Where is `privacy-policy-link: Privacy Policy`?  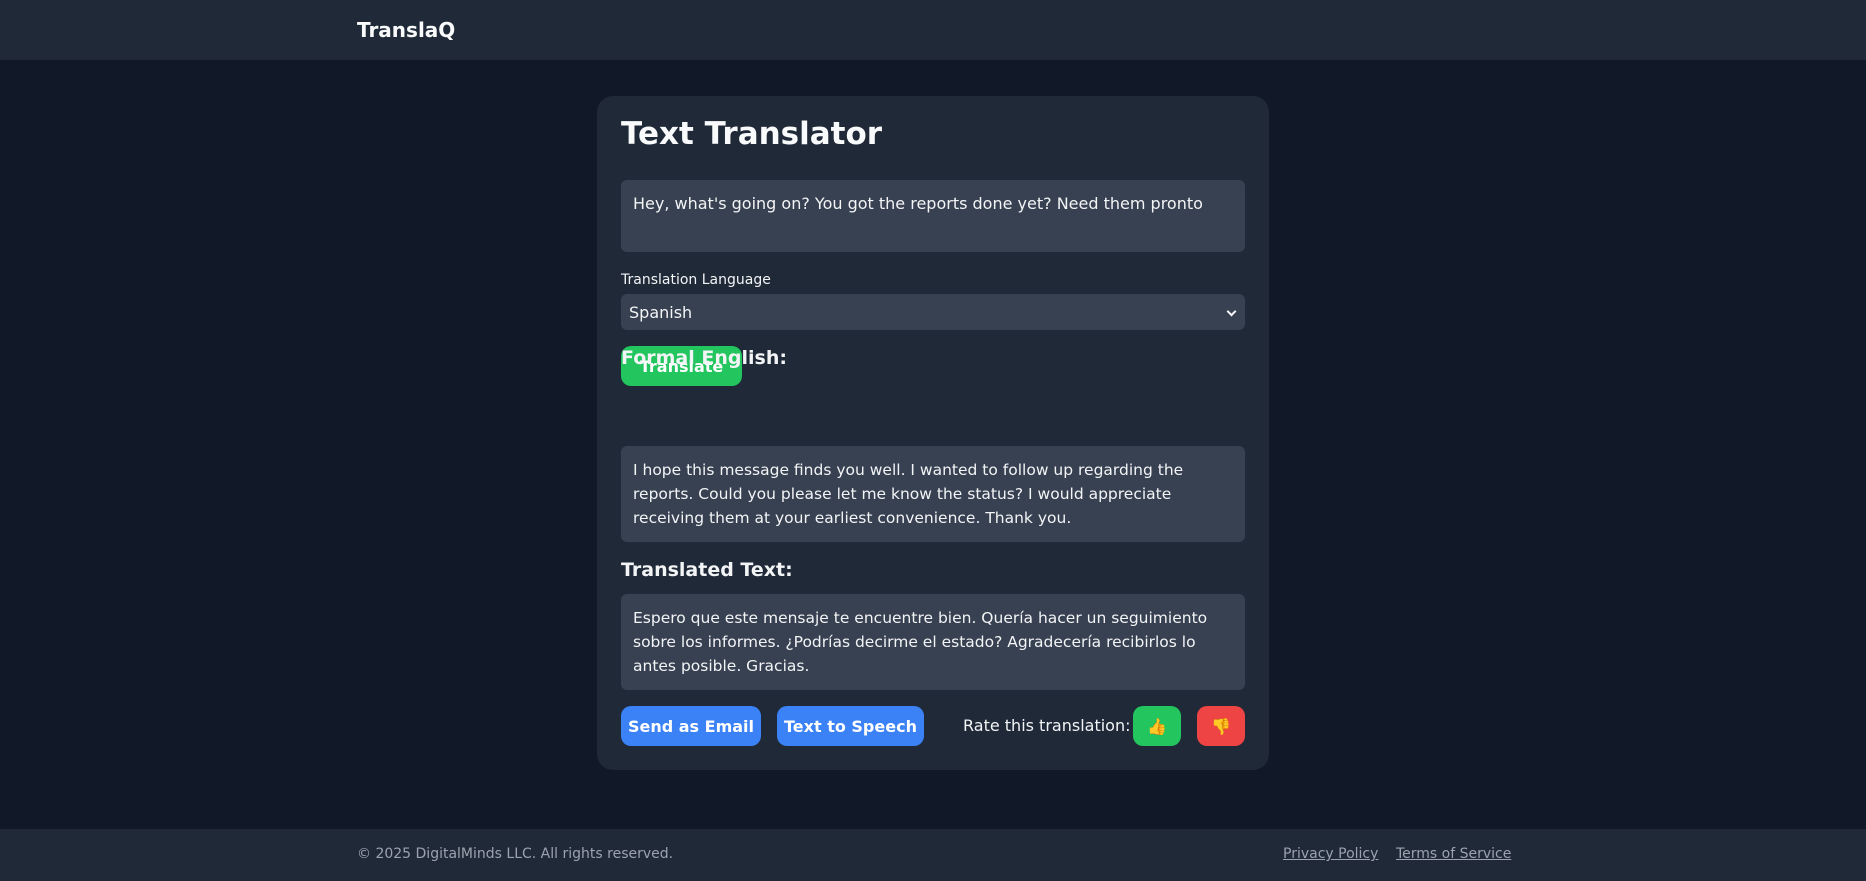 privacy-policy-link: Privacy Policy is located at coordinates (1330, 854).